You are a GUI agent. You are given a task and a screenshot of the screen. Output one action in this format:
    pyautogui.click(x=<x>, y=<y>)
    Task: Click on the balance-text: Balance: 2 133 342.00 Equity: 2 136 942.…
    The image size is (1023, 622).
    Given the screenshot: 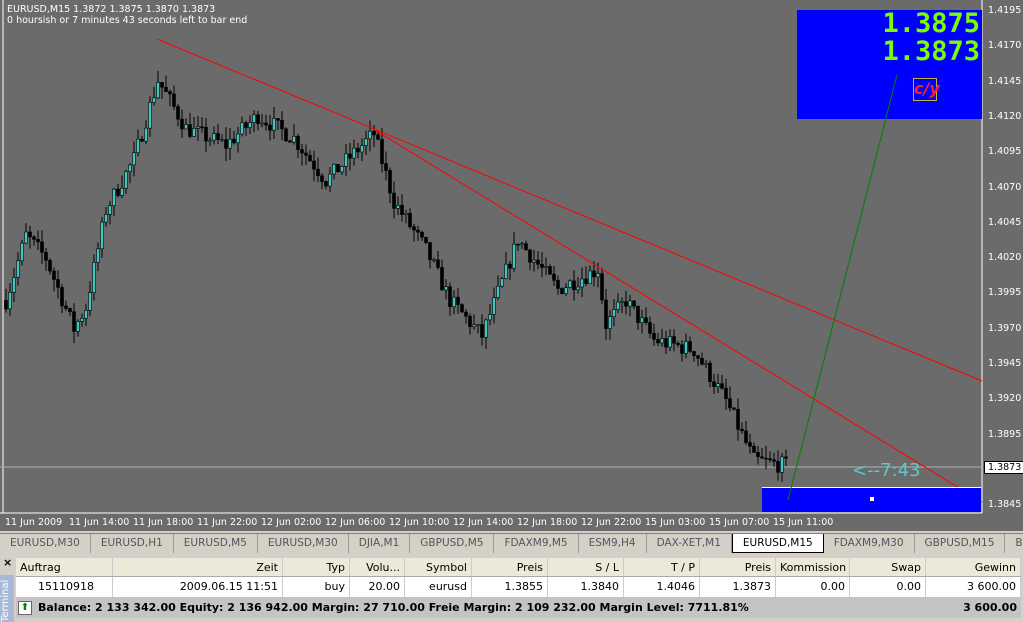 What is the action you would take?
    pyautogui.click(x=393, y=607)
    